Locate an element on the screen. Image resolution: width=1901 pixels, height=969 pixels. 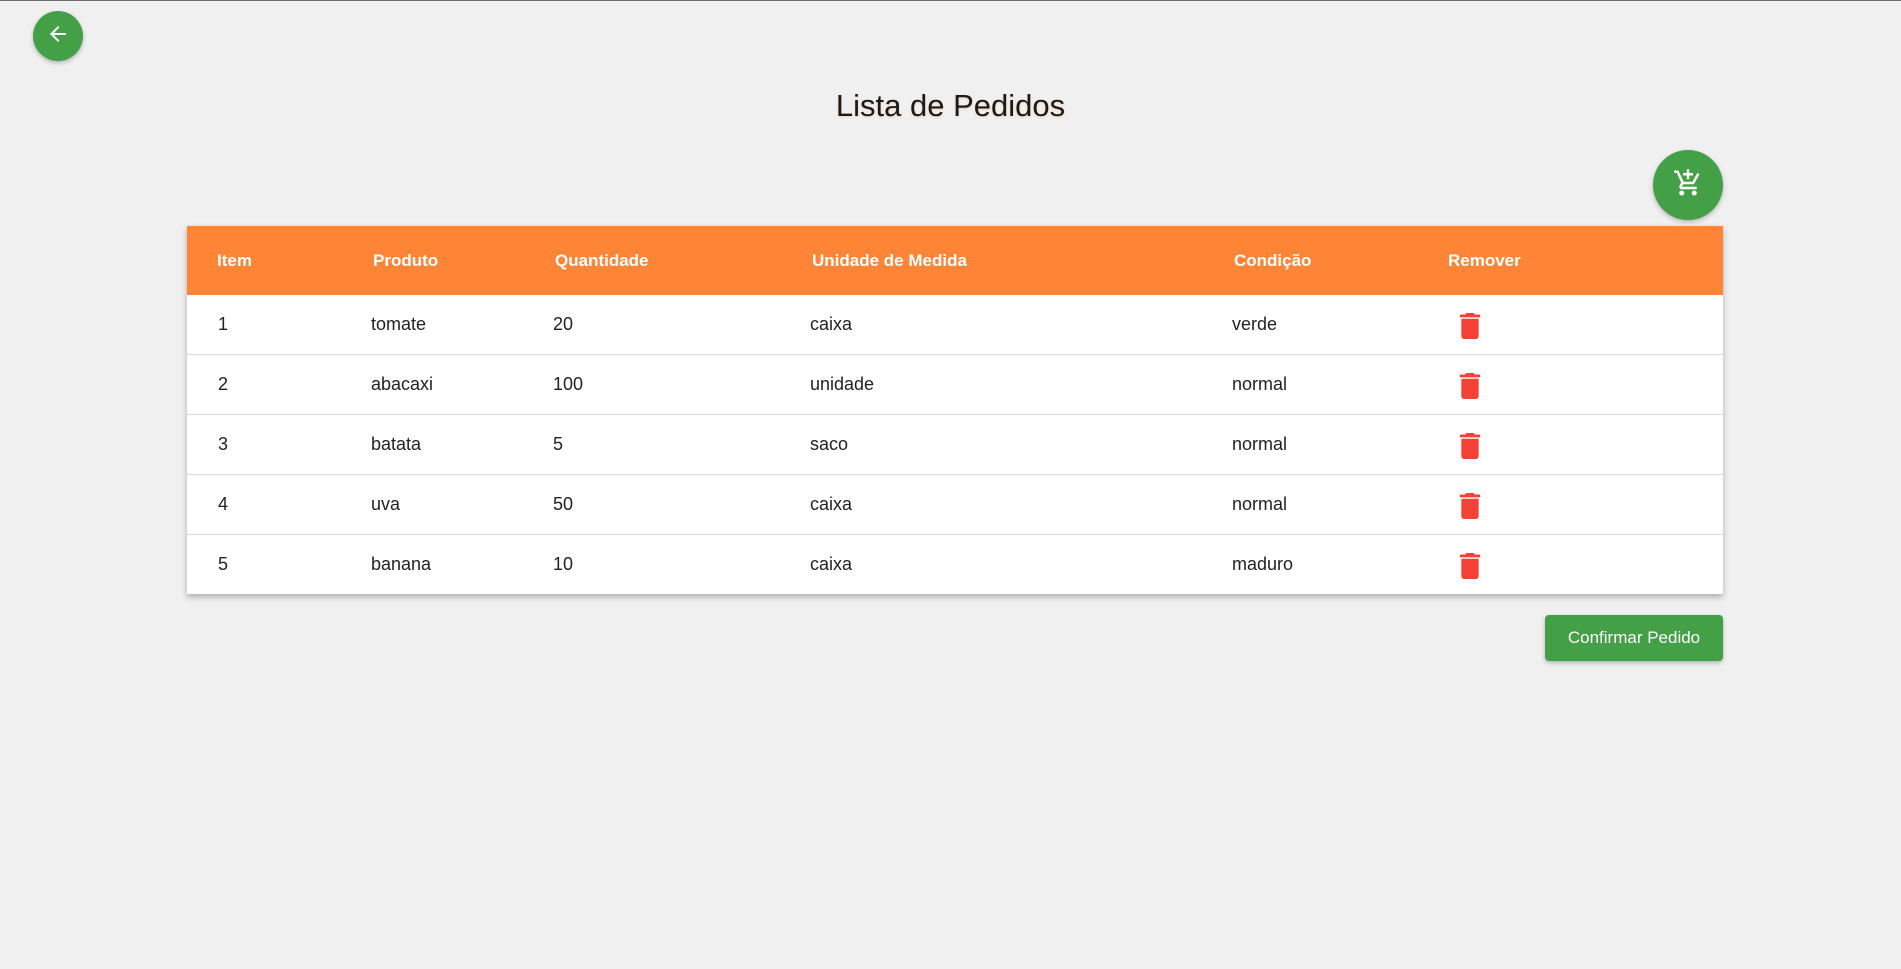
header-unidade: Unidade de Medida is located at coordinates (889, 260).